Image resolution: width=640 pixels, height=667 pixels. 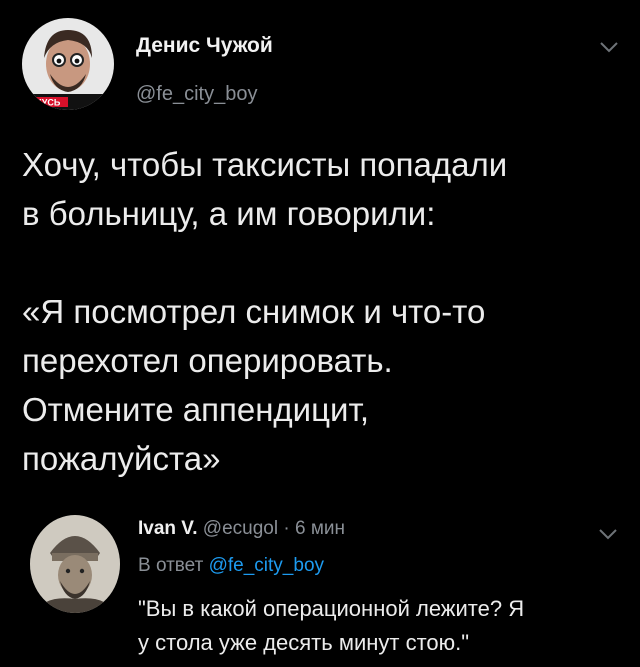 What do you see at coordinates (265, 164) in the screenshot?
I see `tweet-text-line: Хочу, чтобы таксисты попадали` at bounding box center [265, 164].